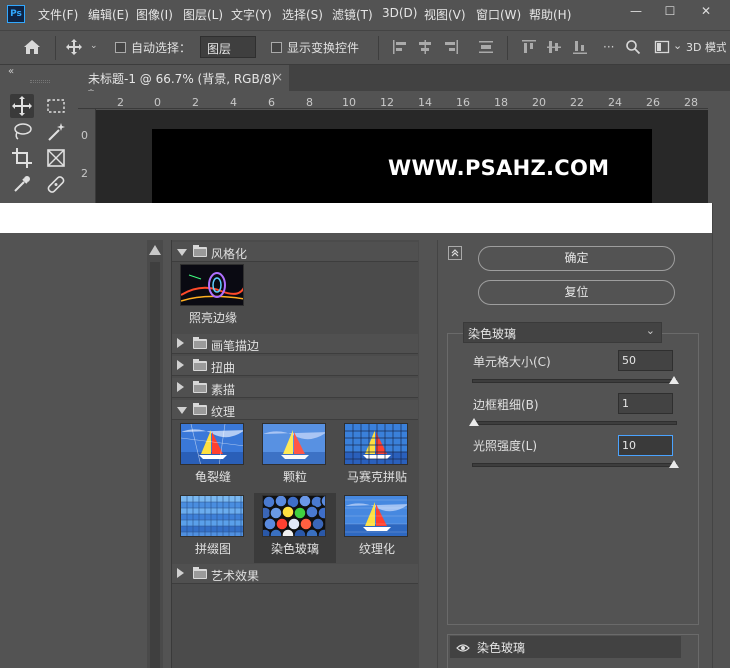 The width and height of the screenshot is (730, 668). I want to click on filter-thumb-glowing-edges: 照亮边缘, so click(213, 297).